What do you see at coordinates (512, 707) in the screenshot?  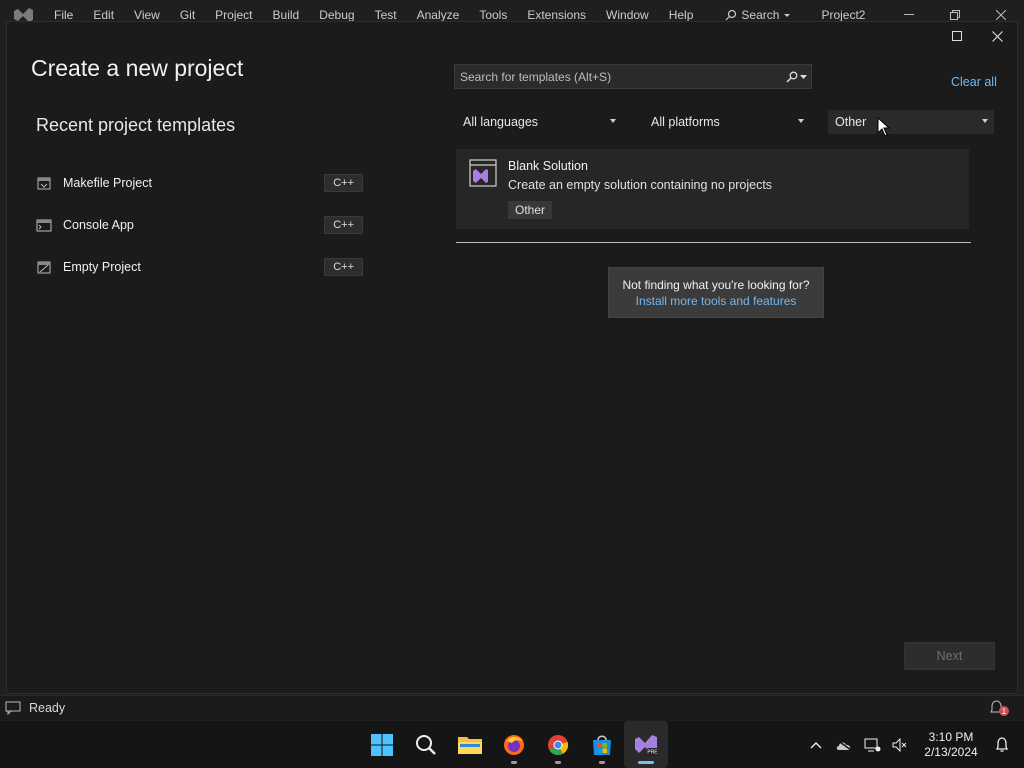 I see `status-bar: Ready 1` at bounding box center [512, 707].